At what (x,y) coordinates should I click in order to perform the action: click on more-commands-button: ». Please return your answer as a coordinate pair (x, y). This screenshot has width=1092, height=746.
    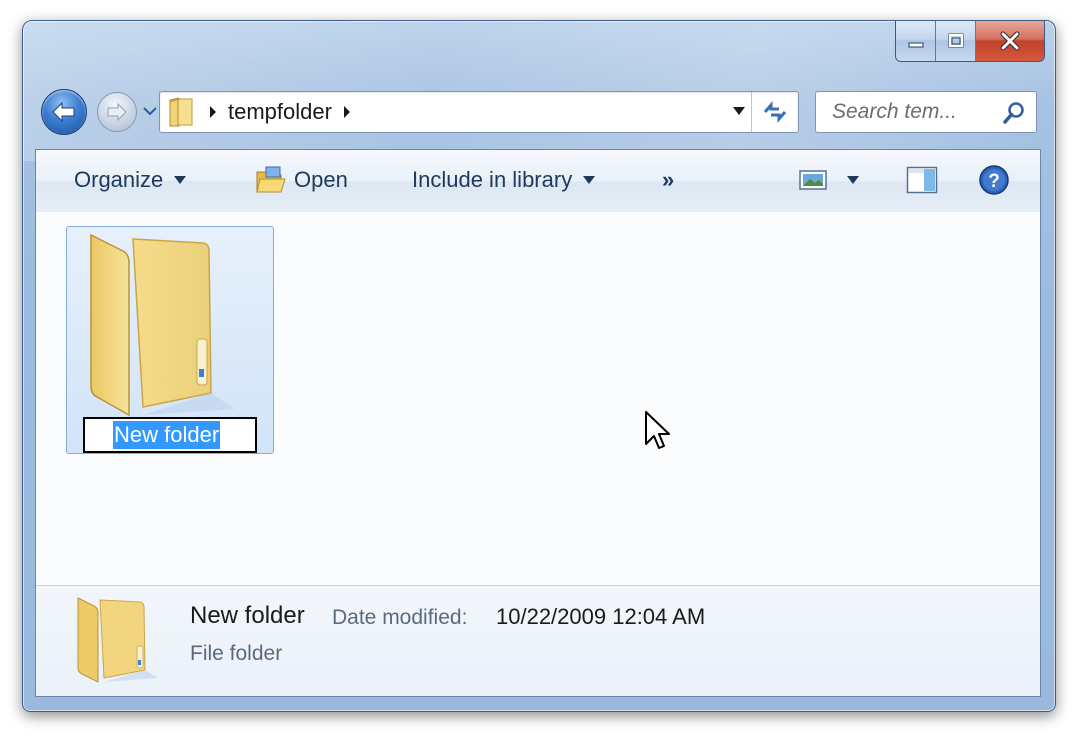
    Looking at the image, I should click on (668, 180).